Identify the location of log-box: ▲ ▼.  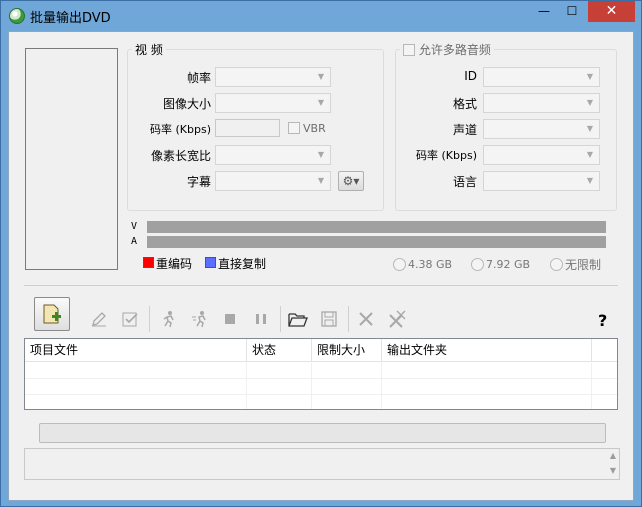
(322, 464).